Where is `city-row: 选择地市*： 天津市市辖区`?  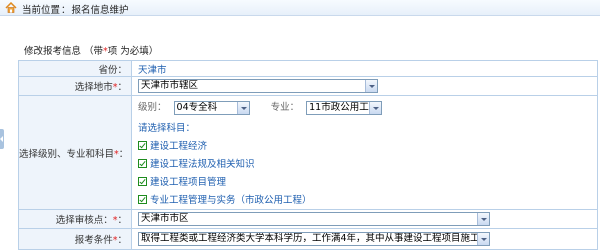
city-row: 选择地市*： 天津市市辖区 is located at coordinates (308, 86).